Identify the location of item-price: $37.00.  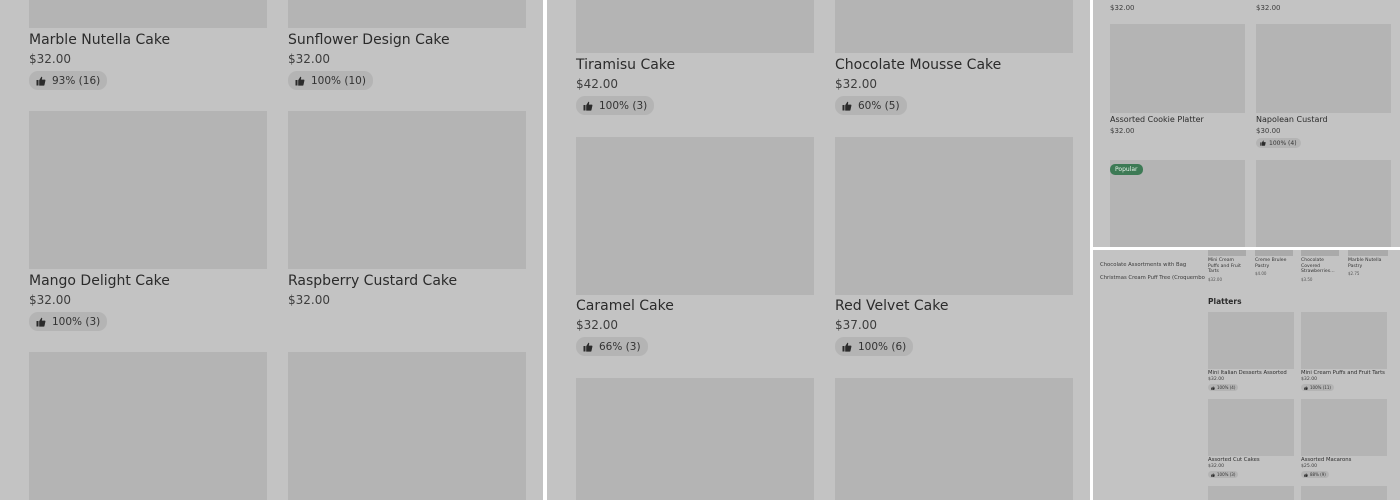
(856, 325).